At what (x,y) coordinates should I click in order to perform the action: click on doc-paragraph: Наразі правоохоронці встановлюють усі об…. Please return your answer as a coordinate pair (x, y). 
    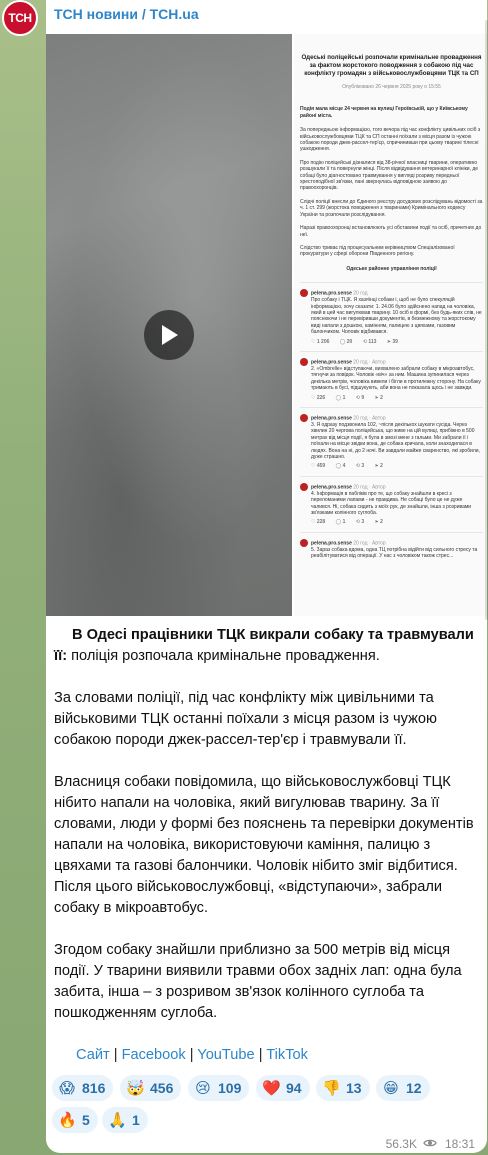
    Looking at the image, I should click on (391, 231).